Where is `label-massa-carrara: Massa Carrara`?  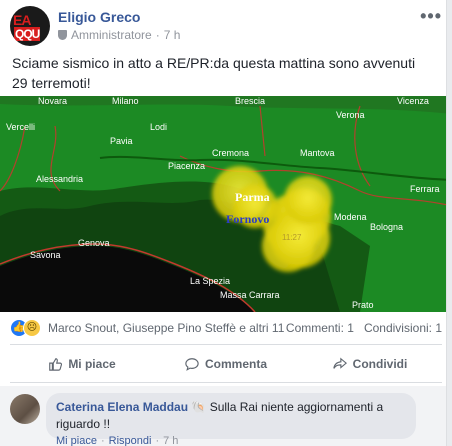 label-massa-carrara: Massa Carrara is located at coordinates (250, 295).